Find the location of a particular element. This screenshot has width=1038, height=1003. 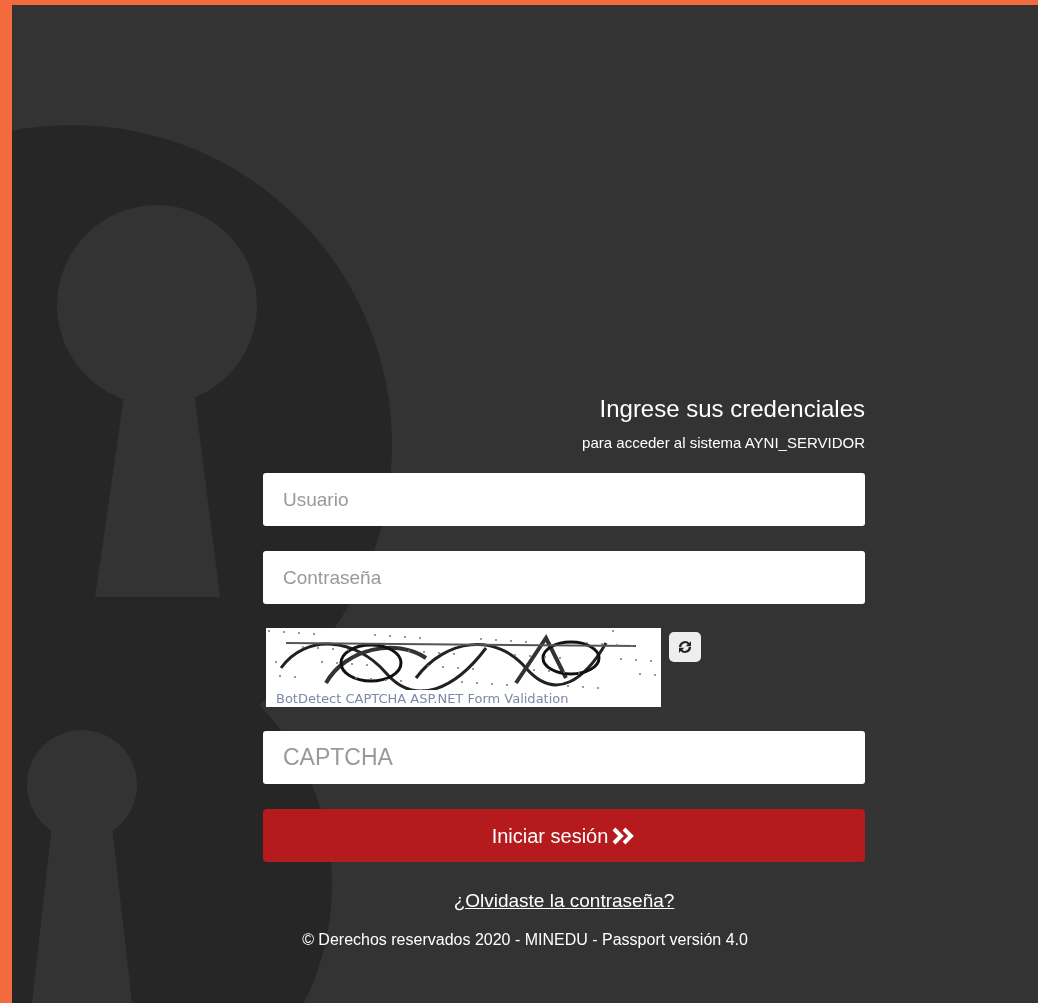

username-field: Usuario is located at coordinates (564, 499).